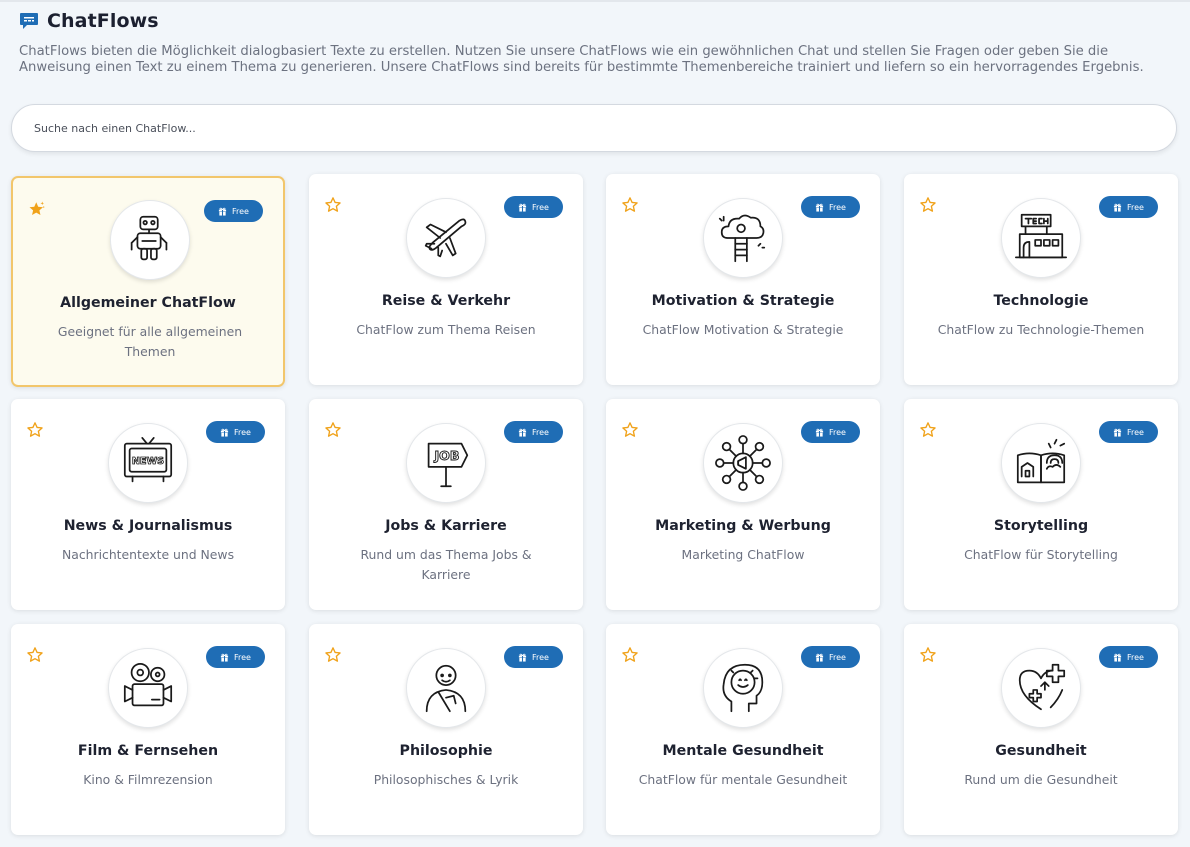 Image resolution: width=1190 pixels, height=847 pixels. I want to click on chatflow-avatar: NEWS, so click(148, 463).